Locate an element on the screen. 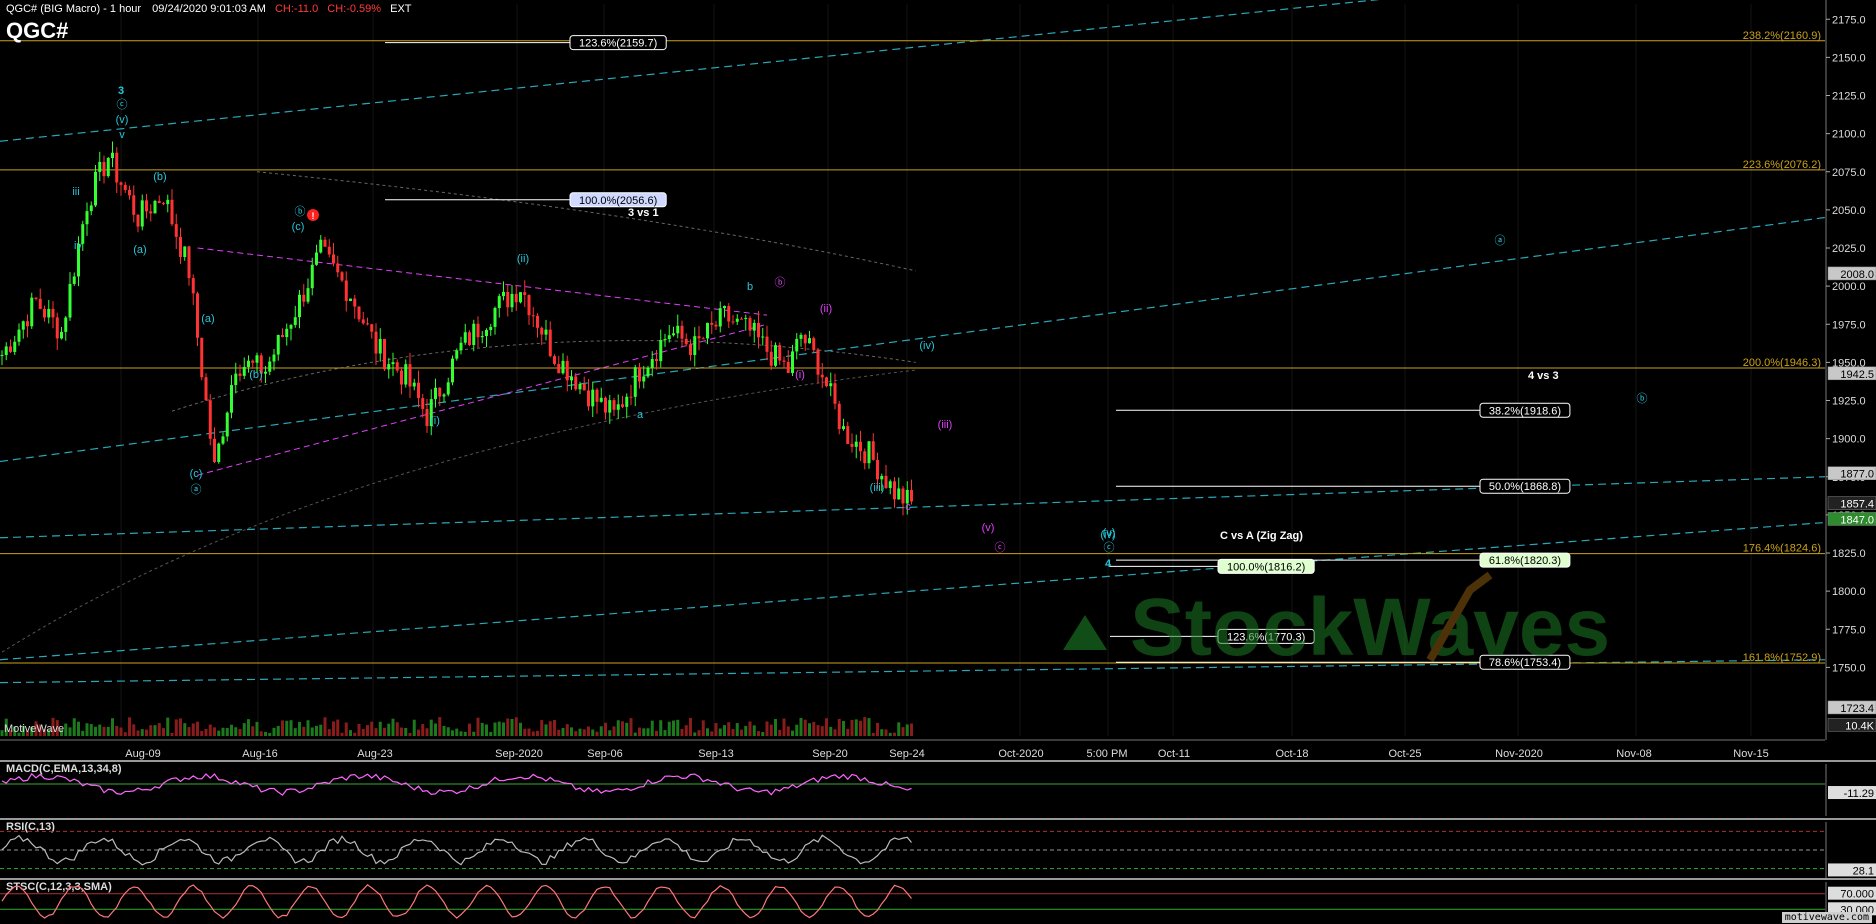  logo-text: StockWaves is located at coordinates (1370, 627).